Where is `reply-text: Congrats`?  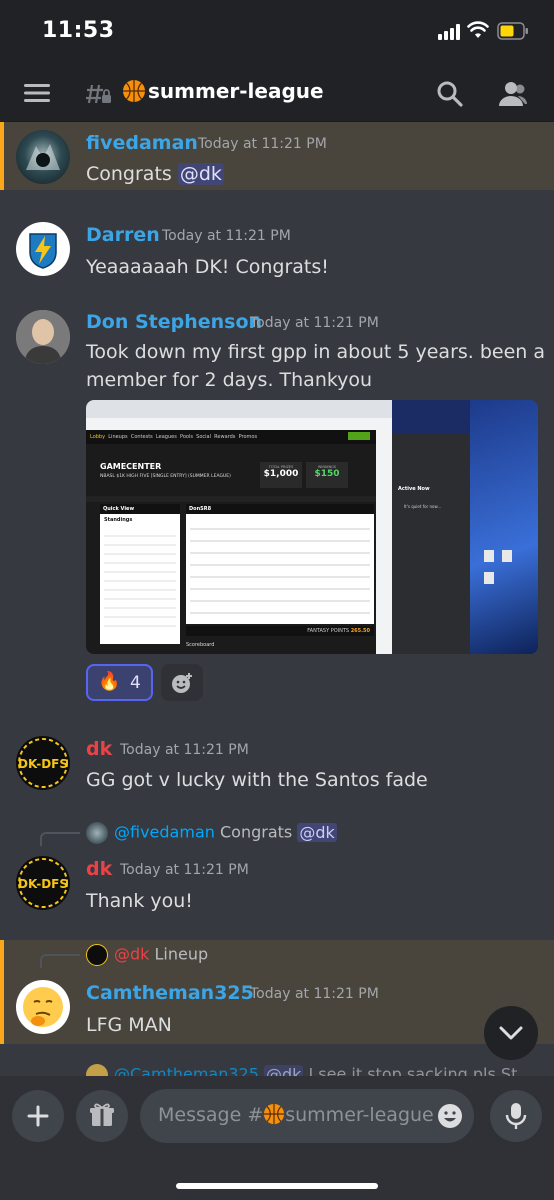 reply-text: Congrats is located at coordinates (258, 832).